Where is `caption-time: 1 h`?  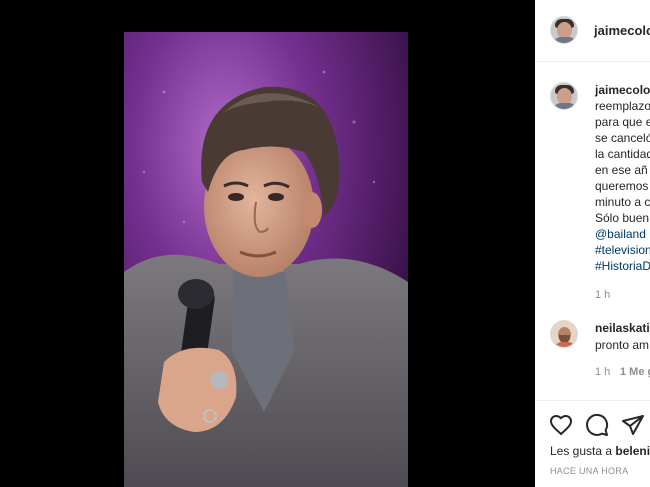 caption-time: 1 h is located at coordinates (603, 295).